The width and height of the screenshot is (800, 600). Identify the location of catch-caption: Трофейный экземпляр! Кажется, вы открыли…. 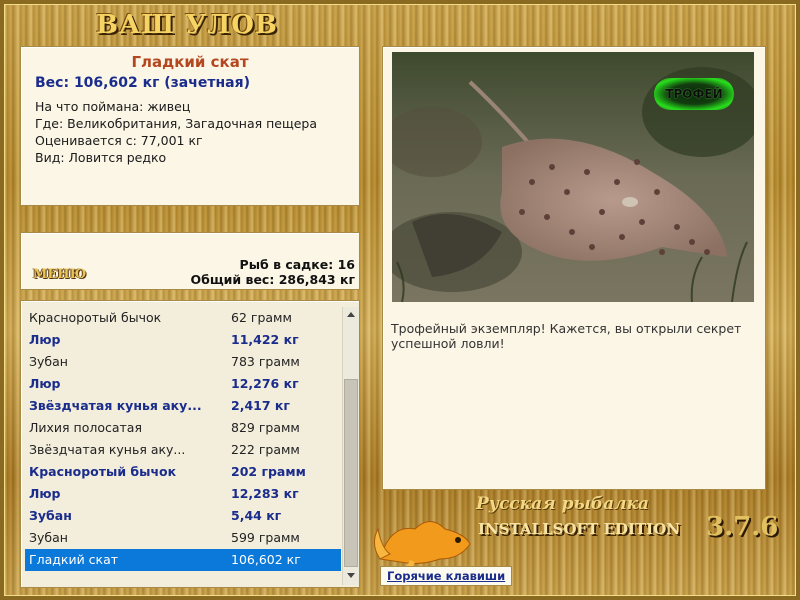
(566, 336).